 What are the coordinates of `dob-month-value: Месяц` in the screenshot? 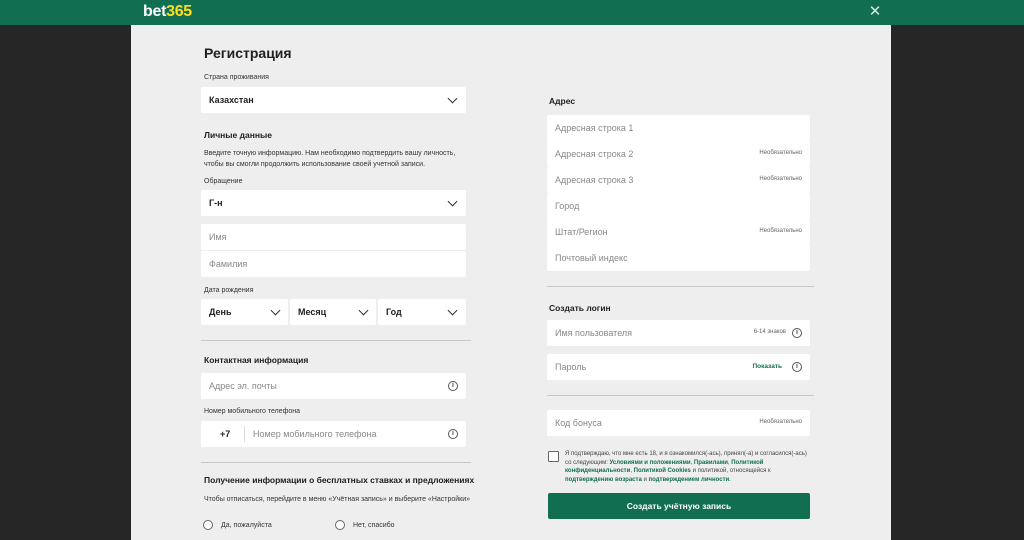 It's located at (312, 312).